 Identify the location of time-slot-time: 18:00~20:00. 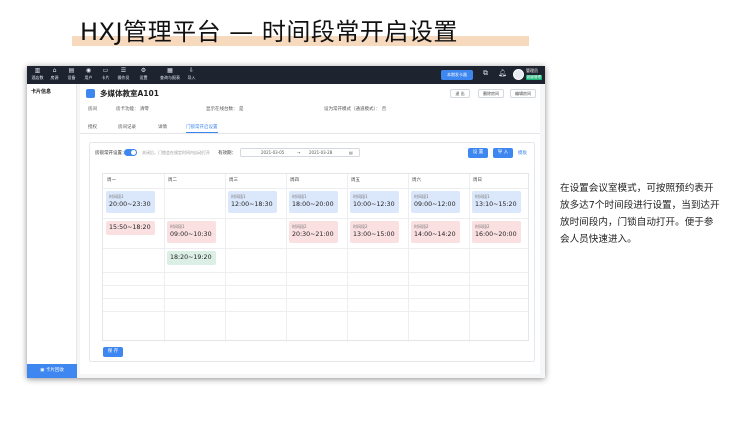
(313, 204).